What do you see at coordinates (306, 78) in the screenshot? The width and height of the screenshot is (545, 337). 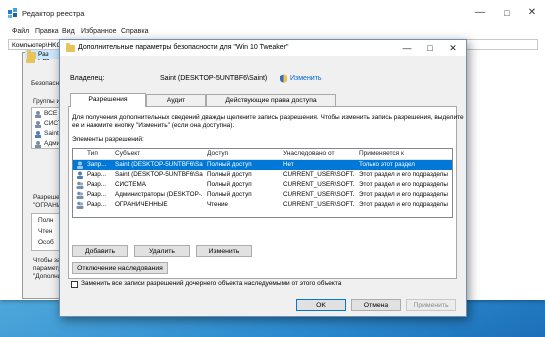 I see `owner-change-link: Изменить` at bounding box center [306, 78].